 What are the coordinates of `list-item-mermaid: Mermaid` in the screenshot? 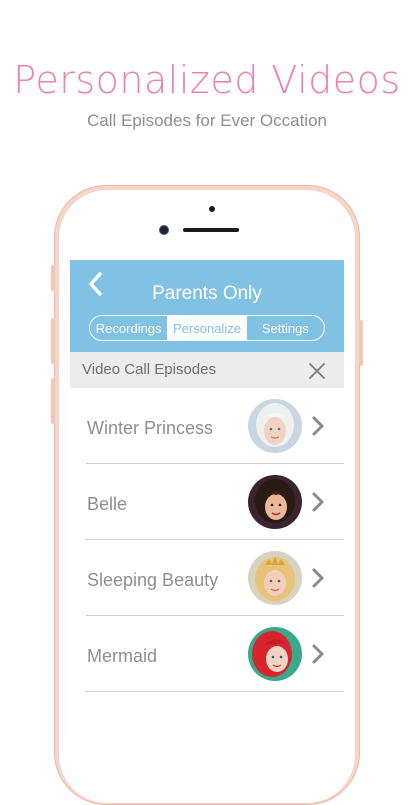 It's located at (207, 654).